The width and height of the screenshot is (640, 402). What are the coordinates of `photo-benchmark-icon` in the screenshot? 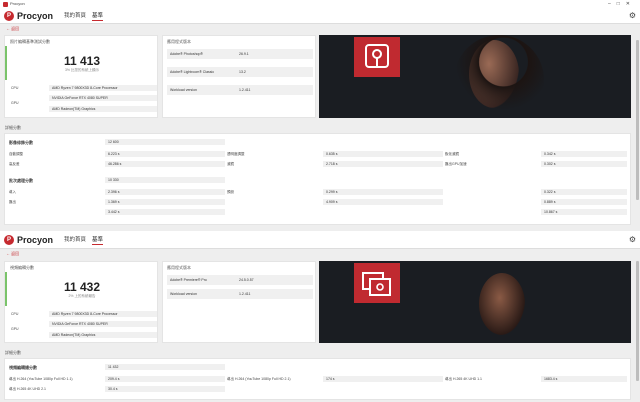 It's located at (377, 57).